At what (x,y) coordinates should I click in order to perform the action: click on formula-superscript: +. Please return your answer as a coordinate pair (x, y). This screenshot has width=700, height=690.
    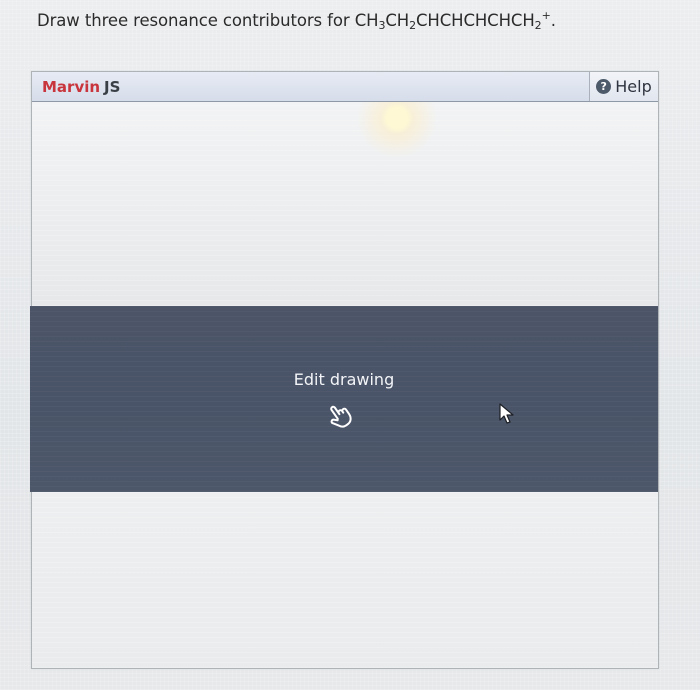
    Looking at the image, I should click on (546, 15).